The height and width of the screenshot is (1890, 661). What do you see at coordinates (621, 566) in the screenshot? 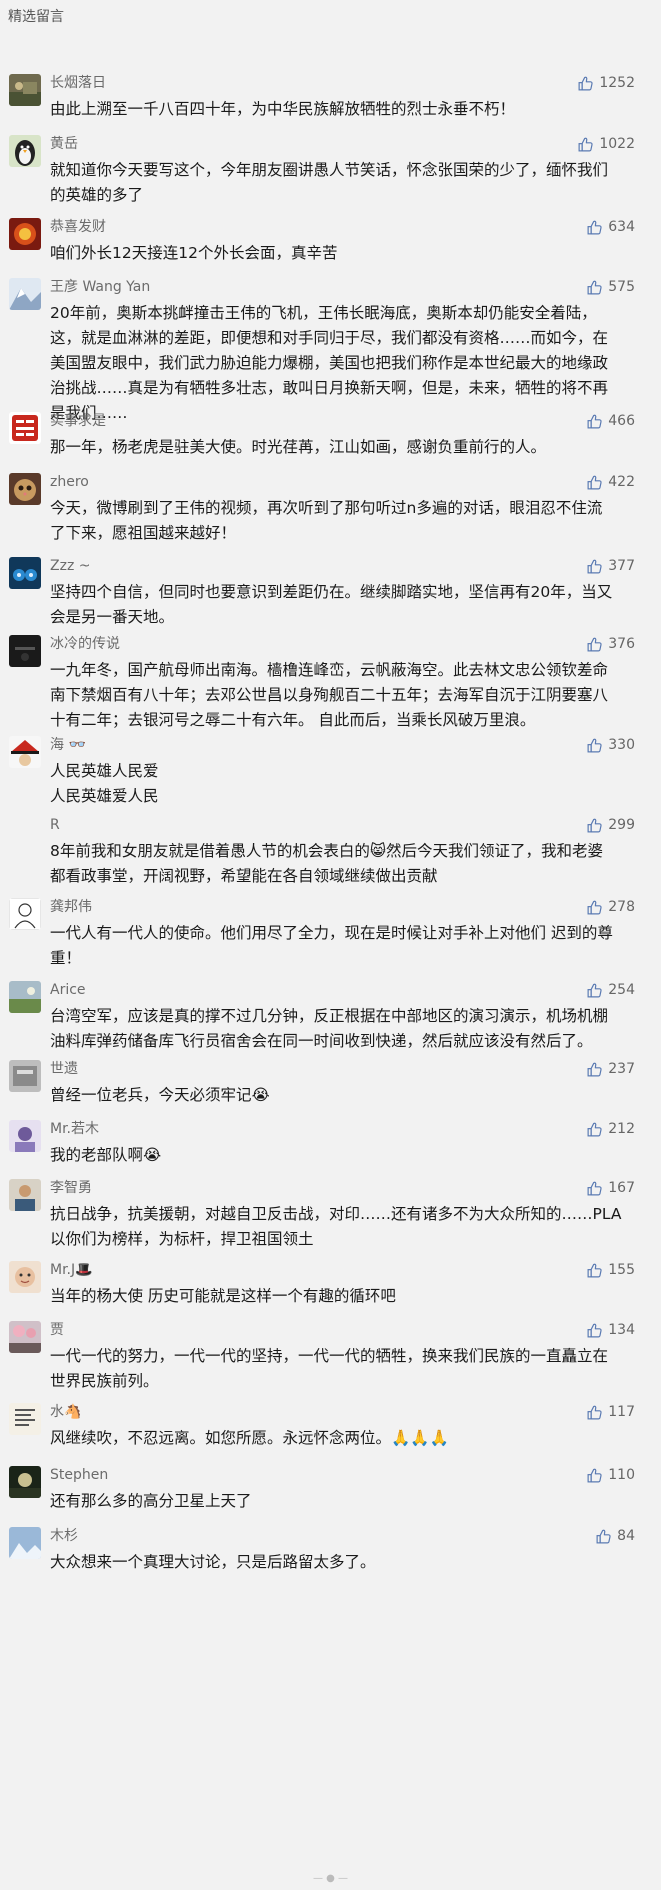
I see `like-count: 377` at bounding box center [621, 566].